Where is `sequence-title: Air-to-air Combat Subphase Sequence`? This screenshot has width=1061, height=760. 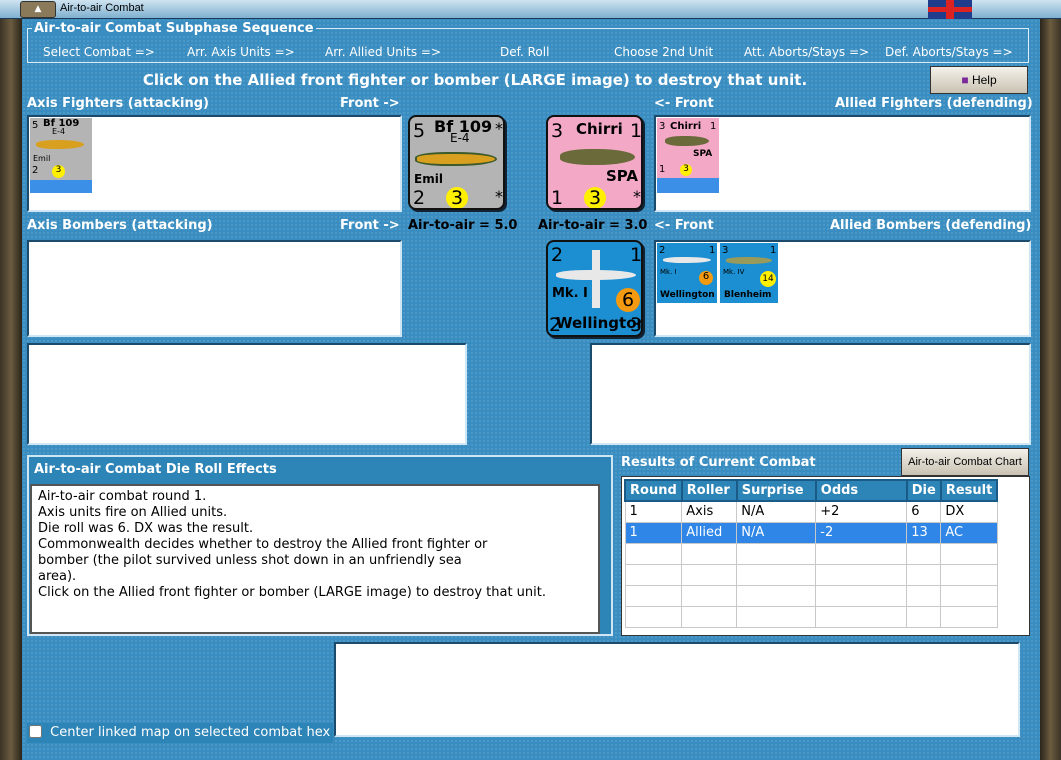 sequence-title: Air-to-air Combat Subphase Sequence is located at coordinates (174, 28).